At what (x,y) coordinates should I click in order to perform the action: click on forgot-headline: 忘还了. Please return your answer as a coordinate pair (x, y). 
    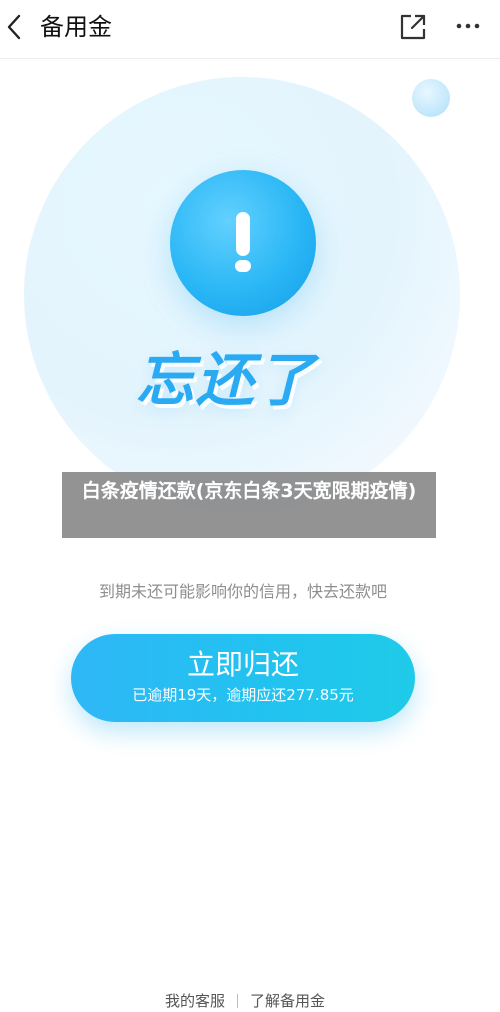
    Looking at the image, I should click on (226, 380).